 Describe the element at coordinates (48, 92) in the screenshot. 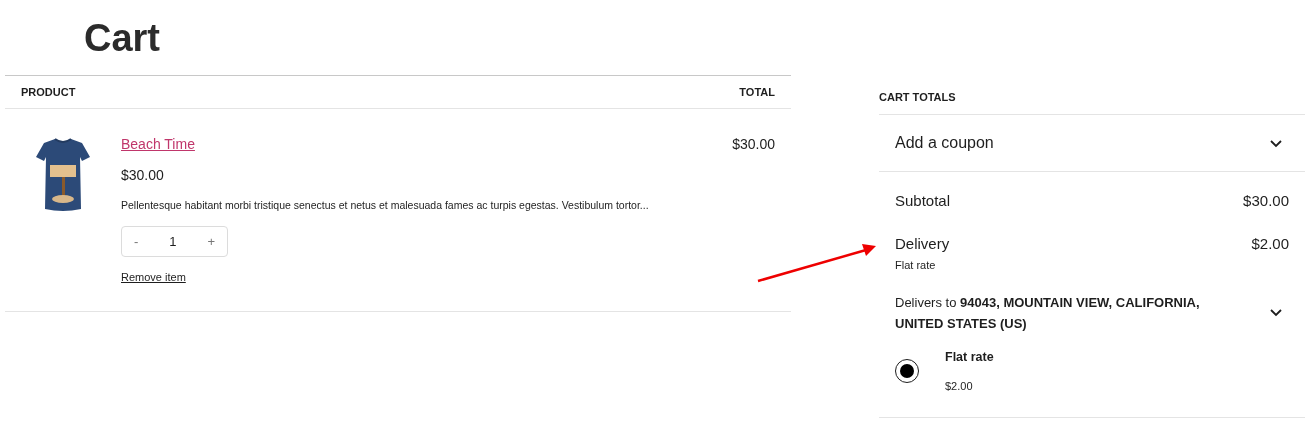

I see `column-header: PRODUCT` at that location.